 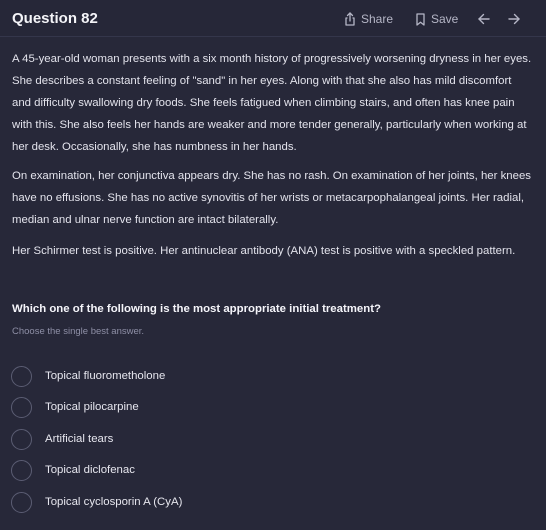 I want to click on answer-option: Topical cyclosporin A (CyA), so click(x=161, y=502).